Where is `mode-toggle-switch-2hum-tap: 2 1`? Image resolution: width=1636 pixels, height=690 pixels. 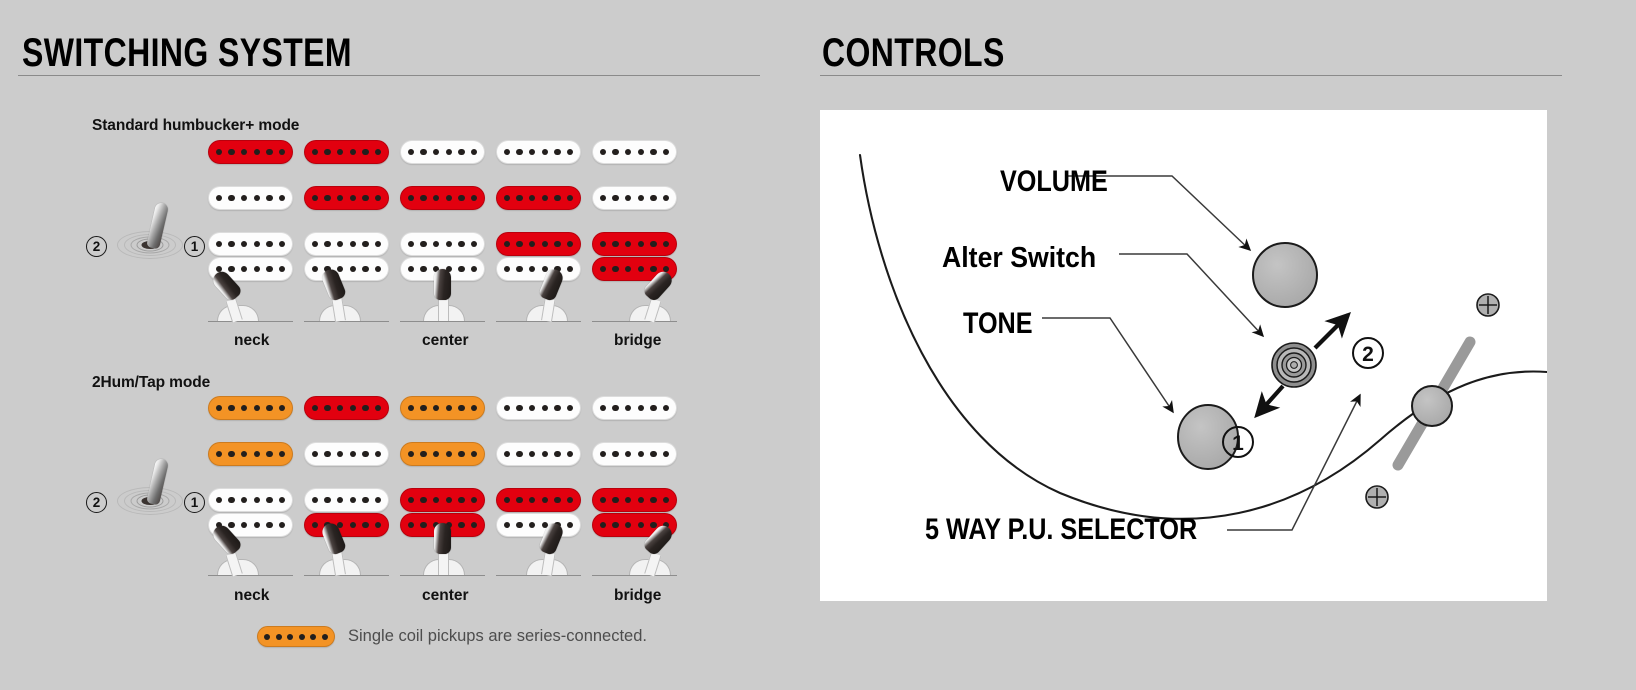 mode-toggle-switch-2hum-tap: 2 1 is located at coordinates (146, 488).